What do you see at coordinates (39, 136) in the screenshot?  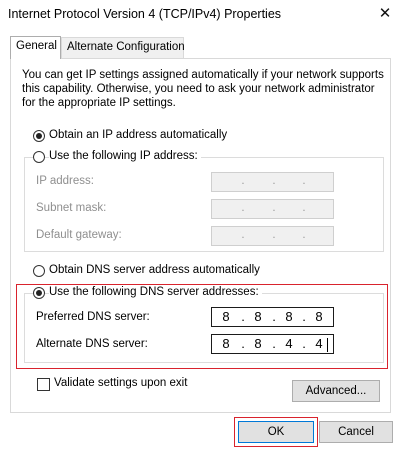 I see `obtain-ip-auto-radio` at bounding box center [39, 136].